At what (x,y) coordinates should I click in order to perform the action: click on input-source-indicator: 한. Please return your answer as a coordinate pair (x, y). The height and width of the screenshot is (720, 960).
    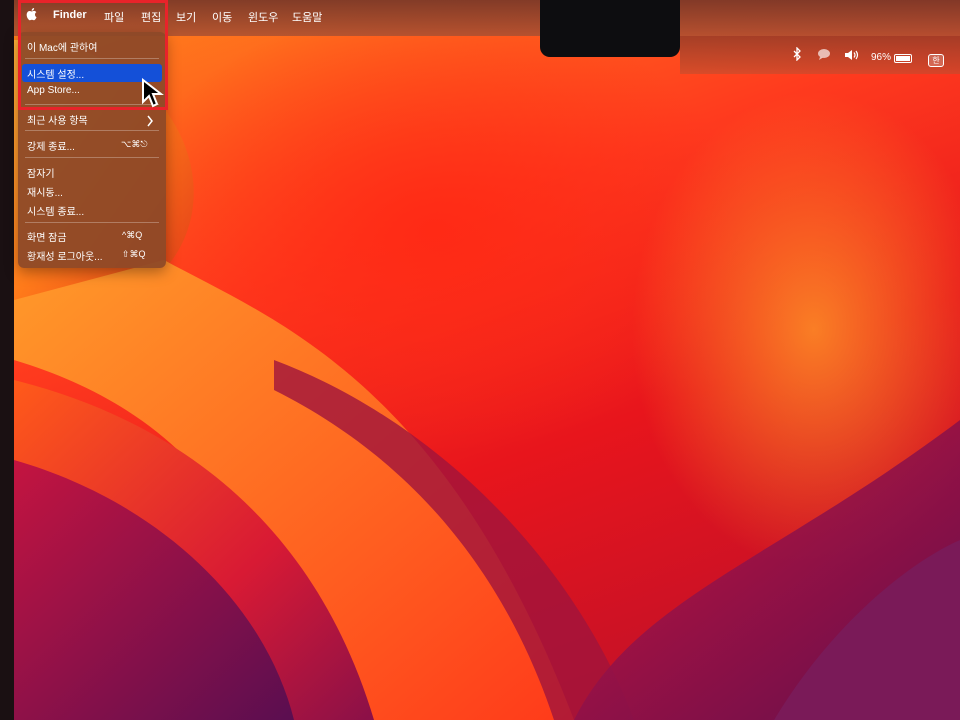
    Looking at the image, I should click on (936, 60).